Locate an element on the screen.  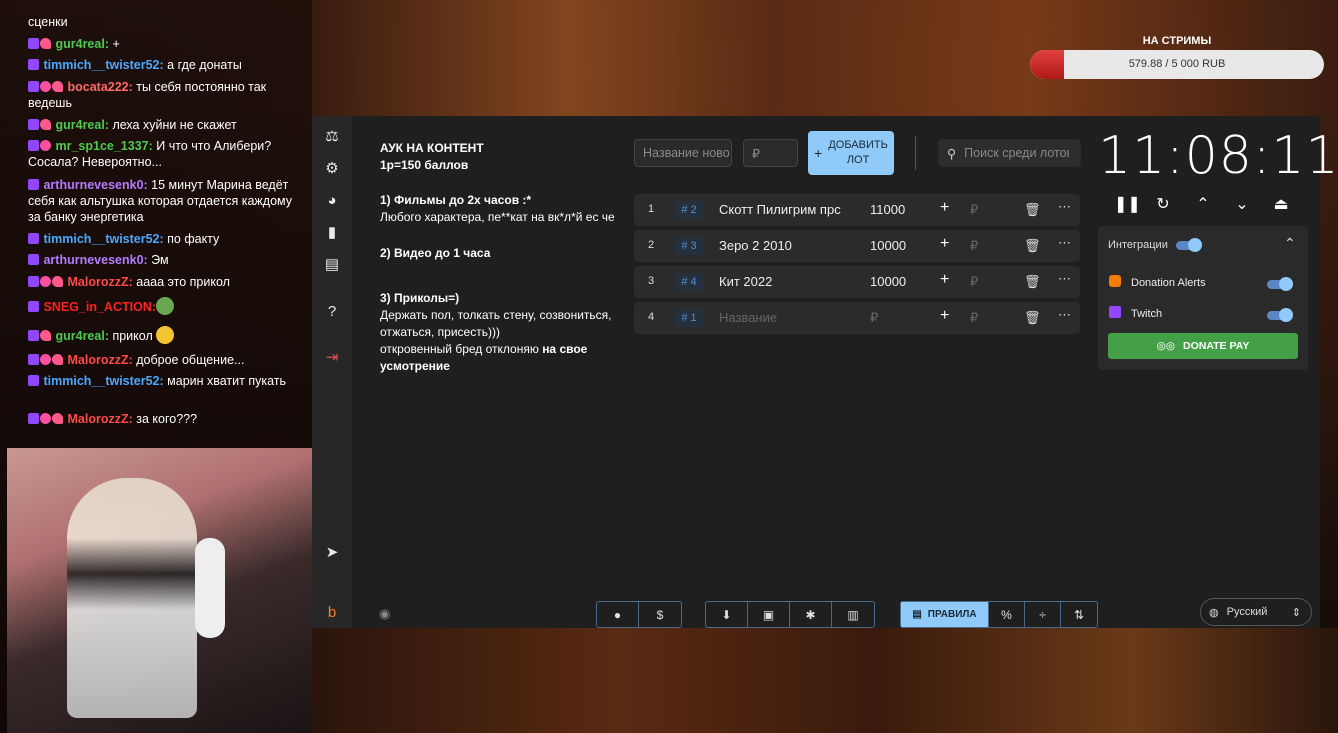
download-icon: ⬇ is located at coordinates (727, 614).